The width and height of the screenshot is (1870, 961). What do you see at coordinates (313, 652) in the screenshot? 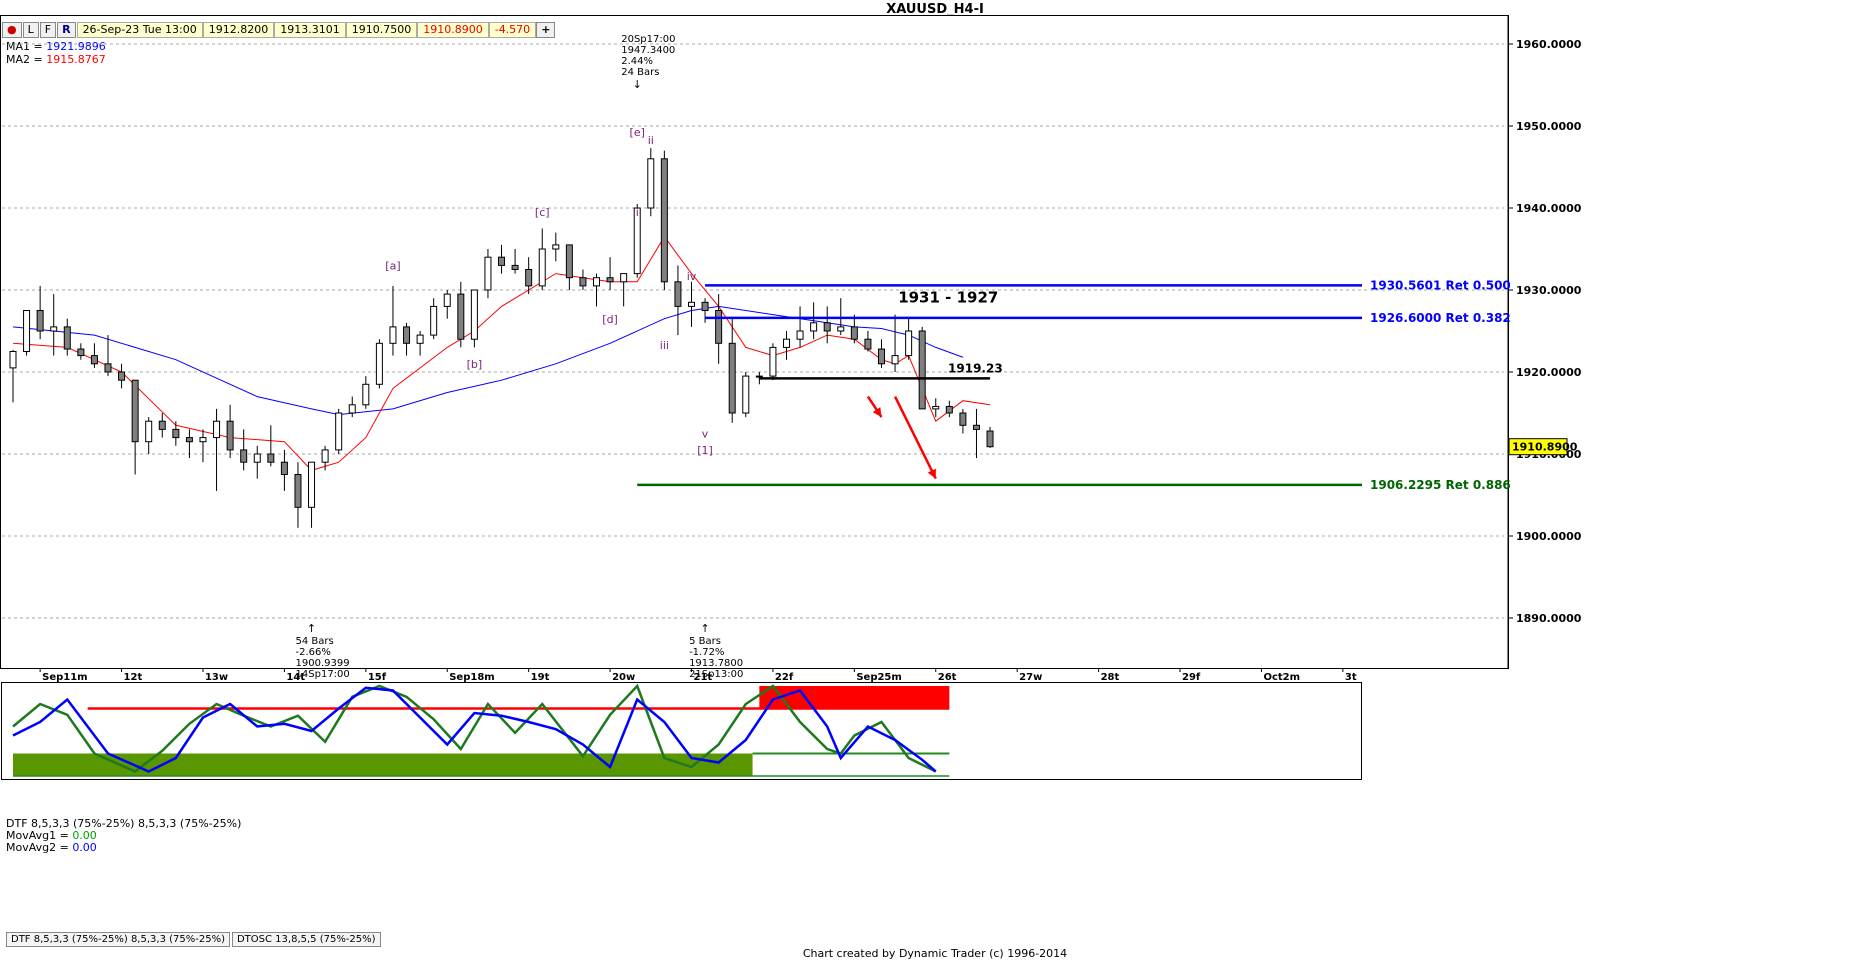
I see `annotation-line: -2.66%` at bounding box center [313, 652].